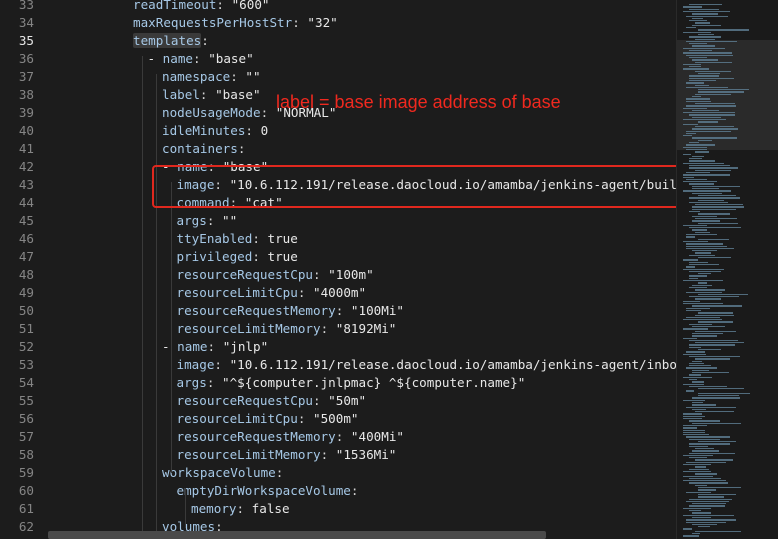  Describe the element at coordinates (215, 347) in the screenshot. I see `code-line: - name: "jnlp"` at that location.